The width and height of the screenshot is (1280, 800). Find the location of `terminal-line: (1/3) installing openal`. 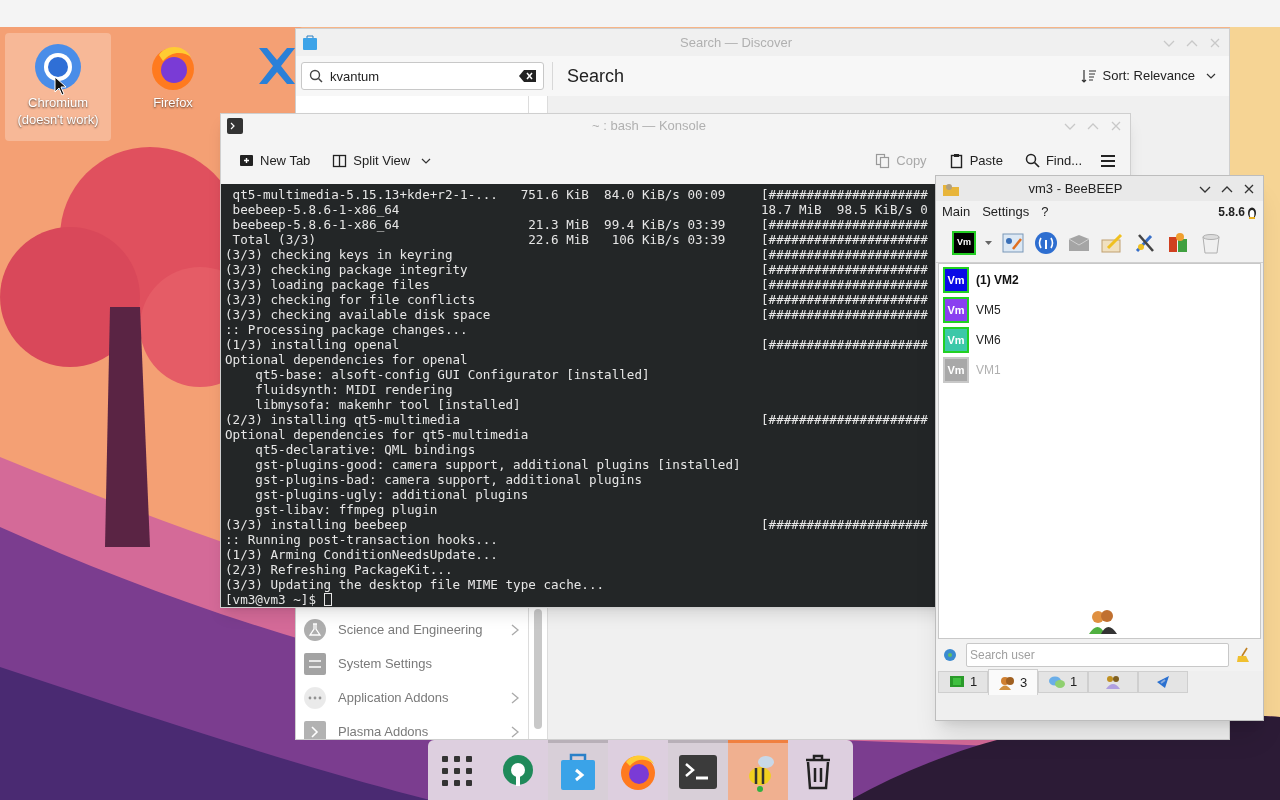

terminal-line: (1/3) installing openal is located at coordinates (312, 344).